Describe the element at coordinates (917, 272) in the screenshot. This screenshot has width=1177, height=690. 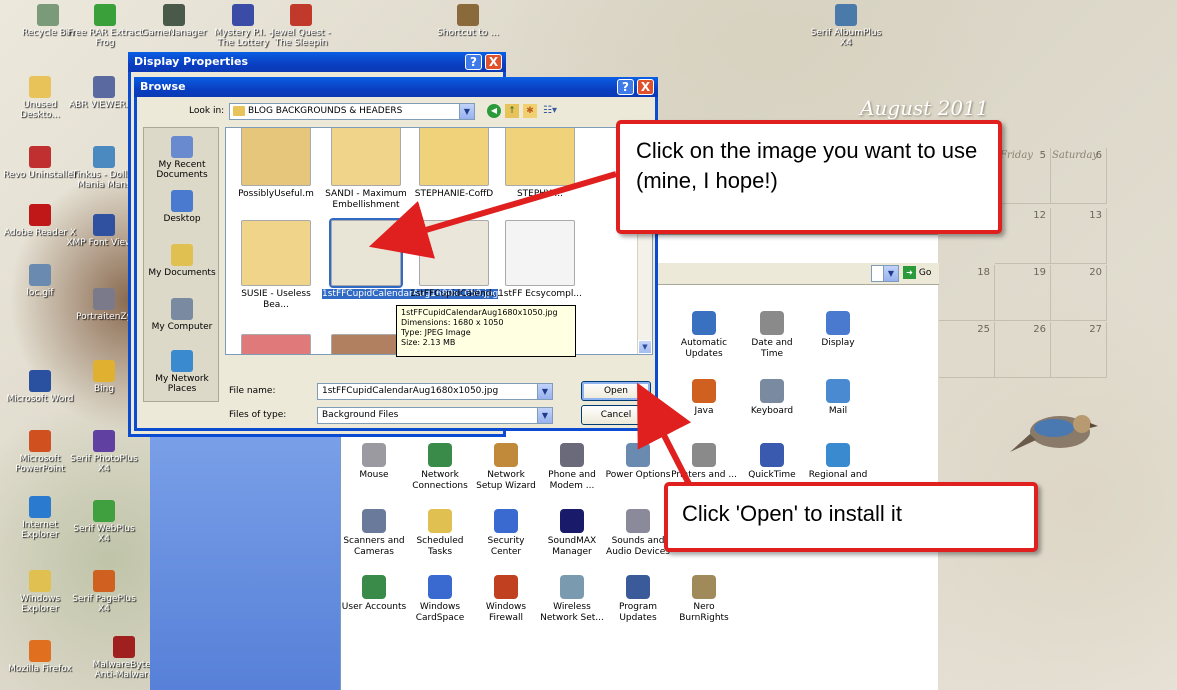
I see `go-button: ➜ Go` at that location.